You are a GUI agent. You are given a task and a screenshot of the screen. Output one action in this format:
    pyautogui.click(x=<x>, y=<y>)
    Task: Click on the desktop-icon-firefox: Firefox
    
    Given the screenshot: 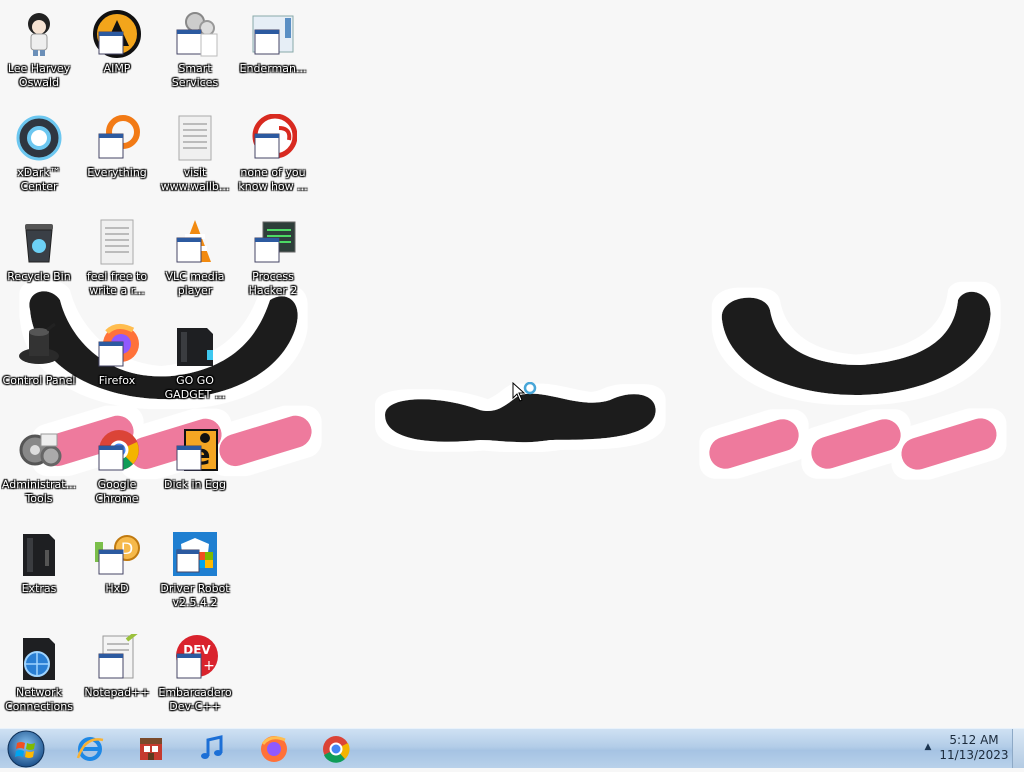 What is the action you would take?
    pyautogui.click(x=117, y=366)
    